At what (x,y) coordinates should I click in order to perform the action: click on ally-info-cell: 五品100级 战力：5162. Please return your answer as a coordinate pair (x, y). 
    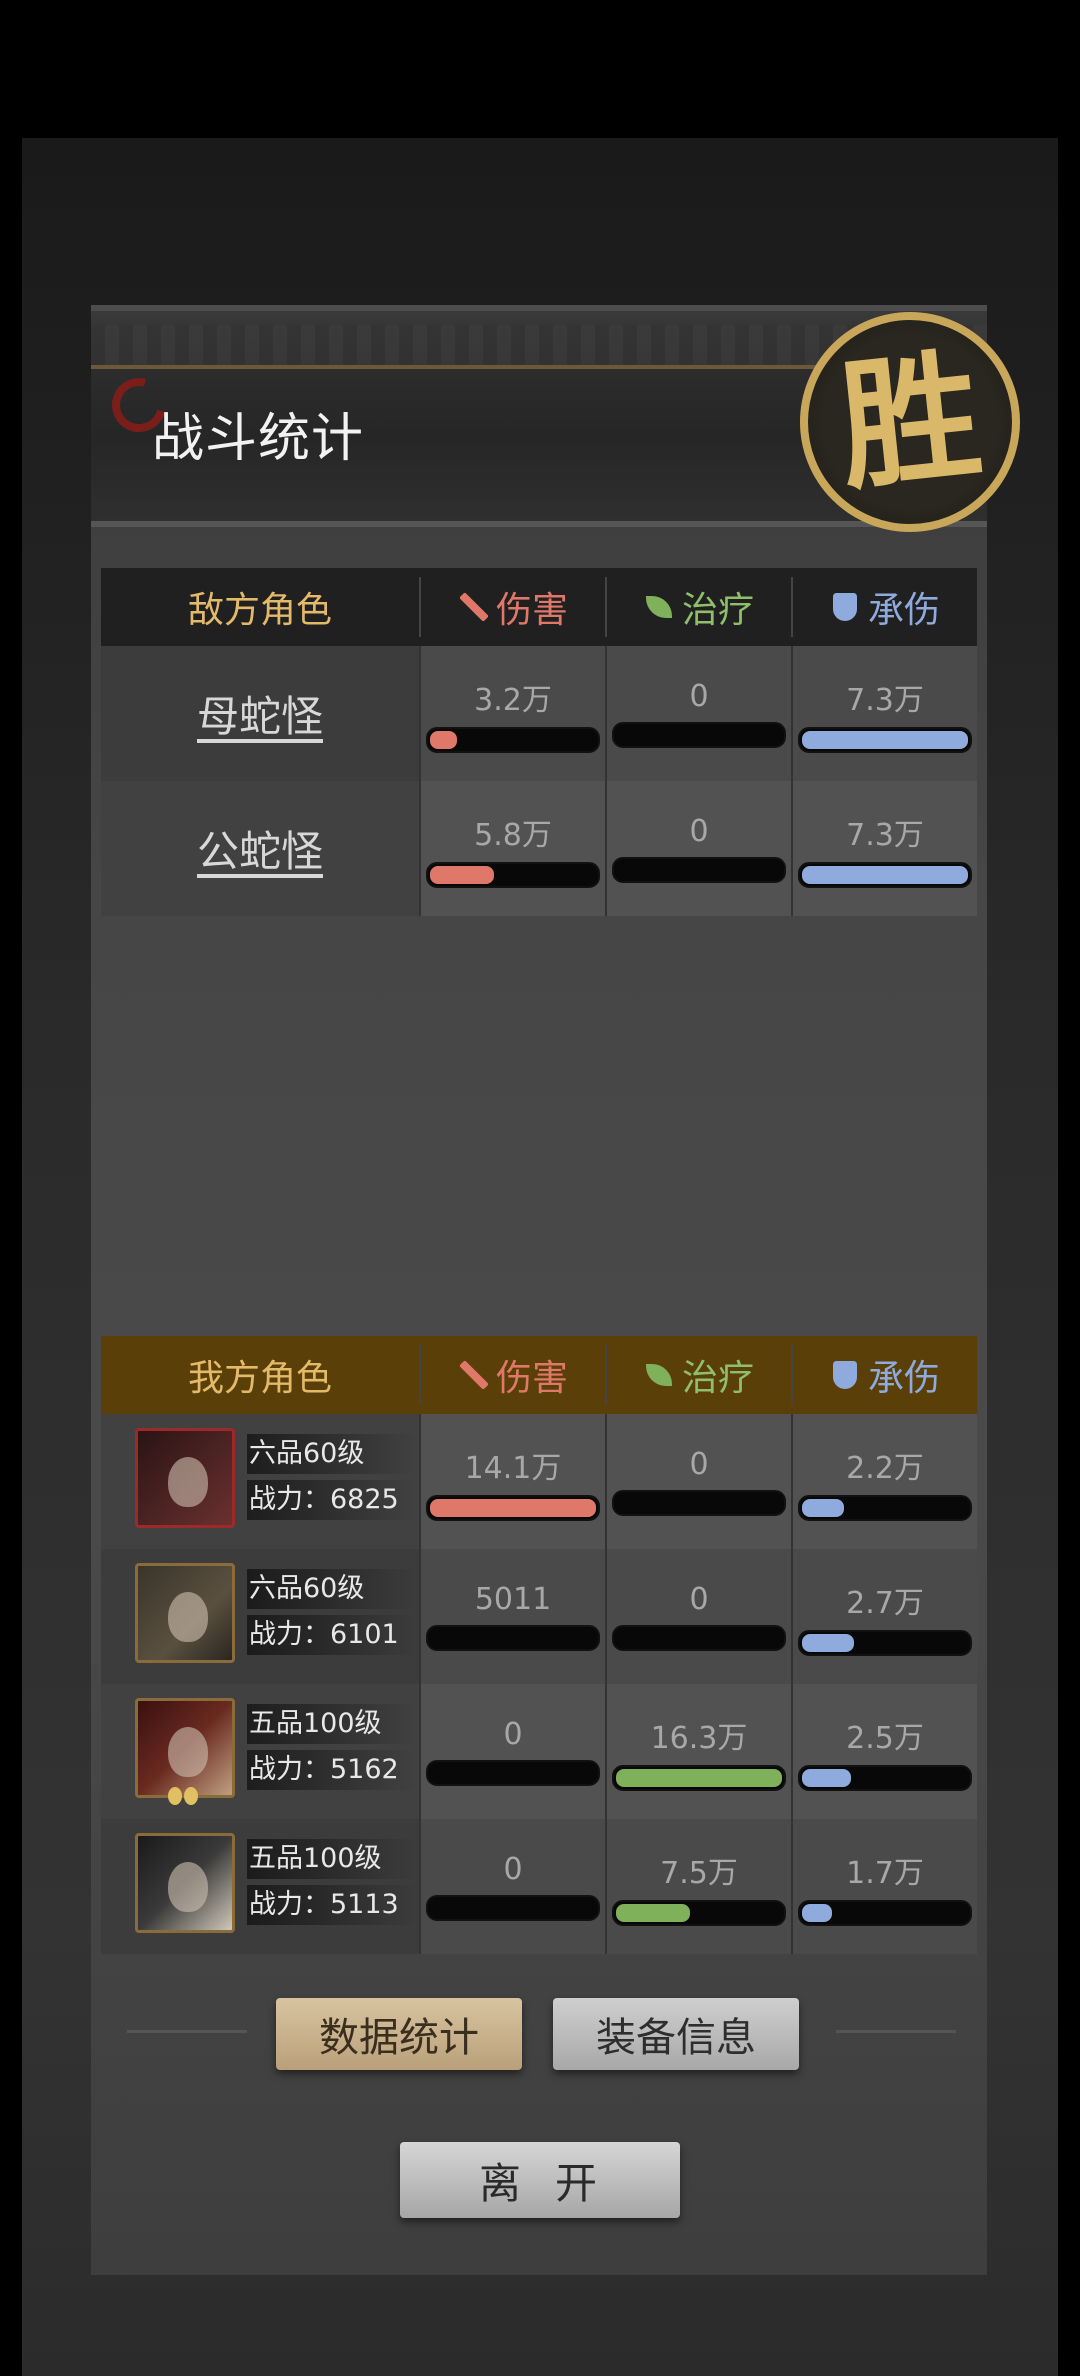
    Looking at the image, I should click on (260, 1751).